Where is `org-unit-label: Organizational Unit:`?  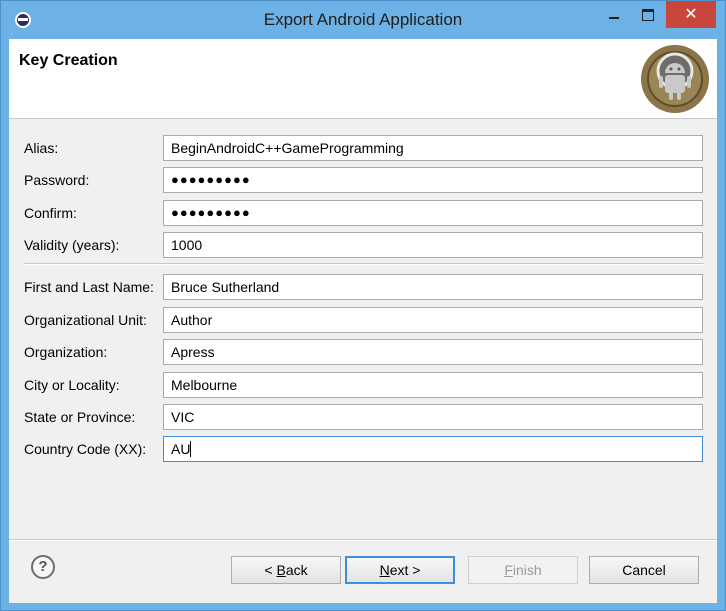 org-unit-label: Organizational Unit: is located at coordinates (85, 320).